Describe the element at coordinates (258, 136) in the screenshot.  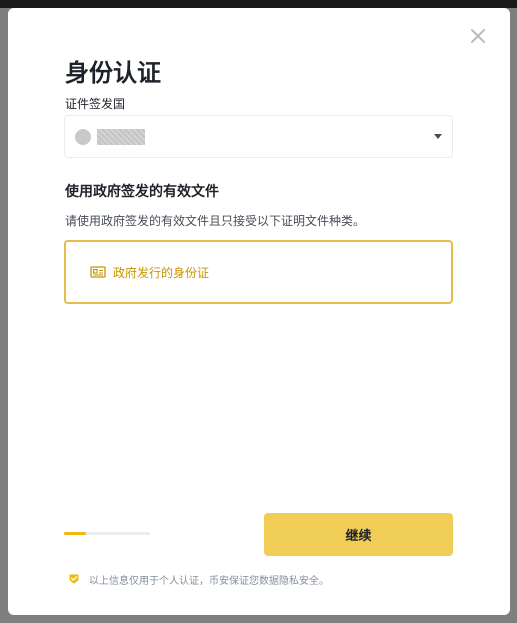
I see `country-select` at that location.